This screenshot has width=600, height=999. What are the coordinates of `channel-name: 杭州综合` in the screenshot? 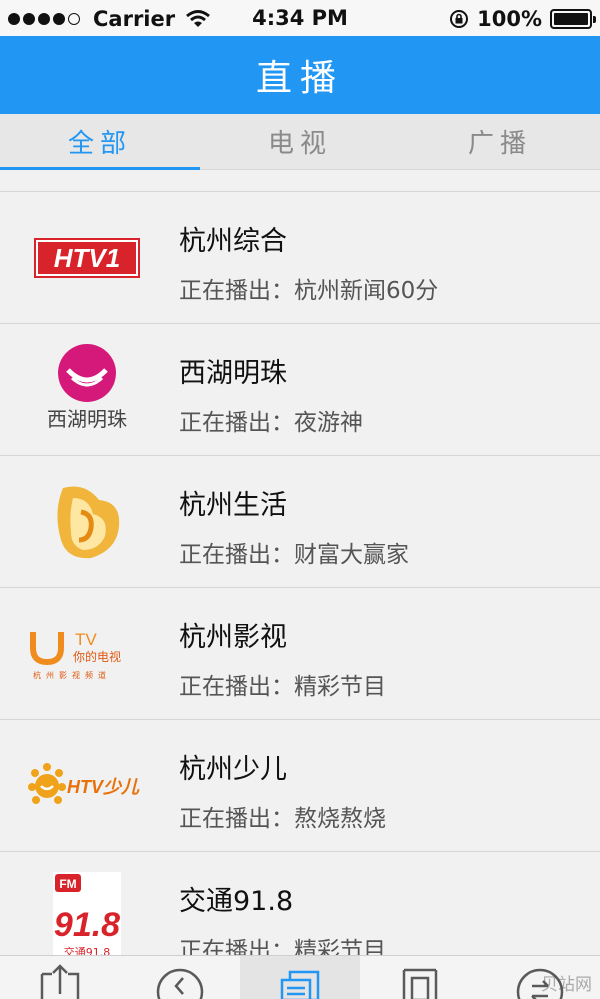 It's located at (233, 241).